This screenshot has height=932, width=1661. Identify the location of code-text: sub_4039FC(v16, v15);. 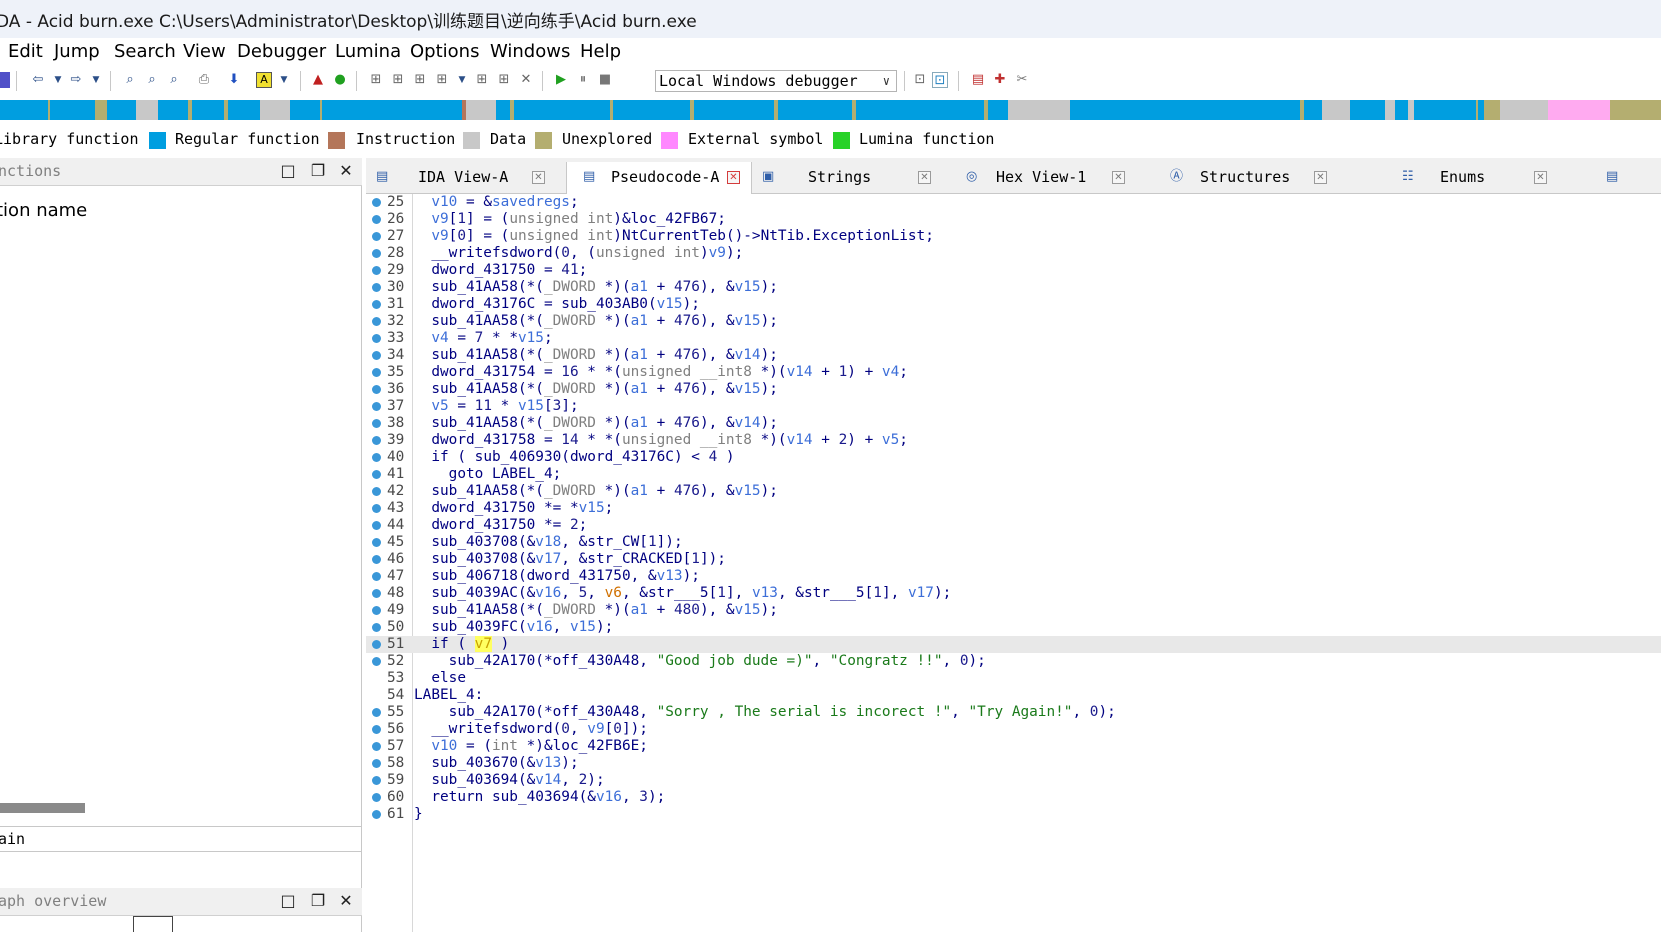
(513, 627).